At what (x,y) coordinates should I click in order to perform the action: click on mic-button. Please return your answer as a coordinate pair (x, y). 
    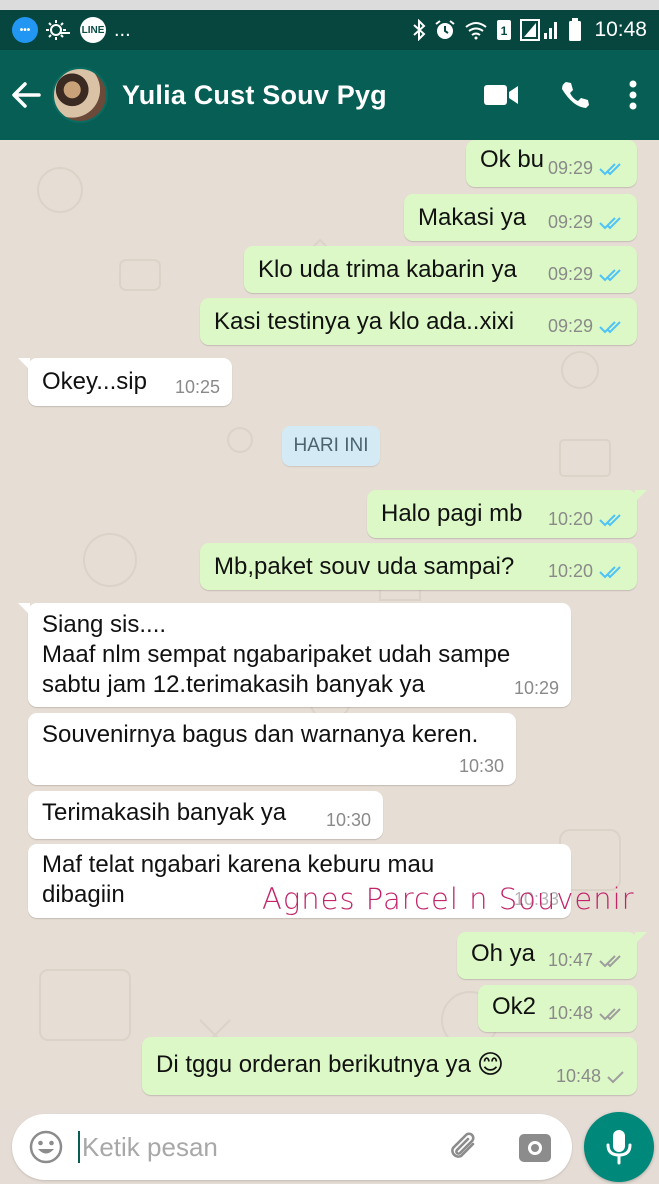
    Looking at the image, I should click on (619, 1147).